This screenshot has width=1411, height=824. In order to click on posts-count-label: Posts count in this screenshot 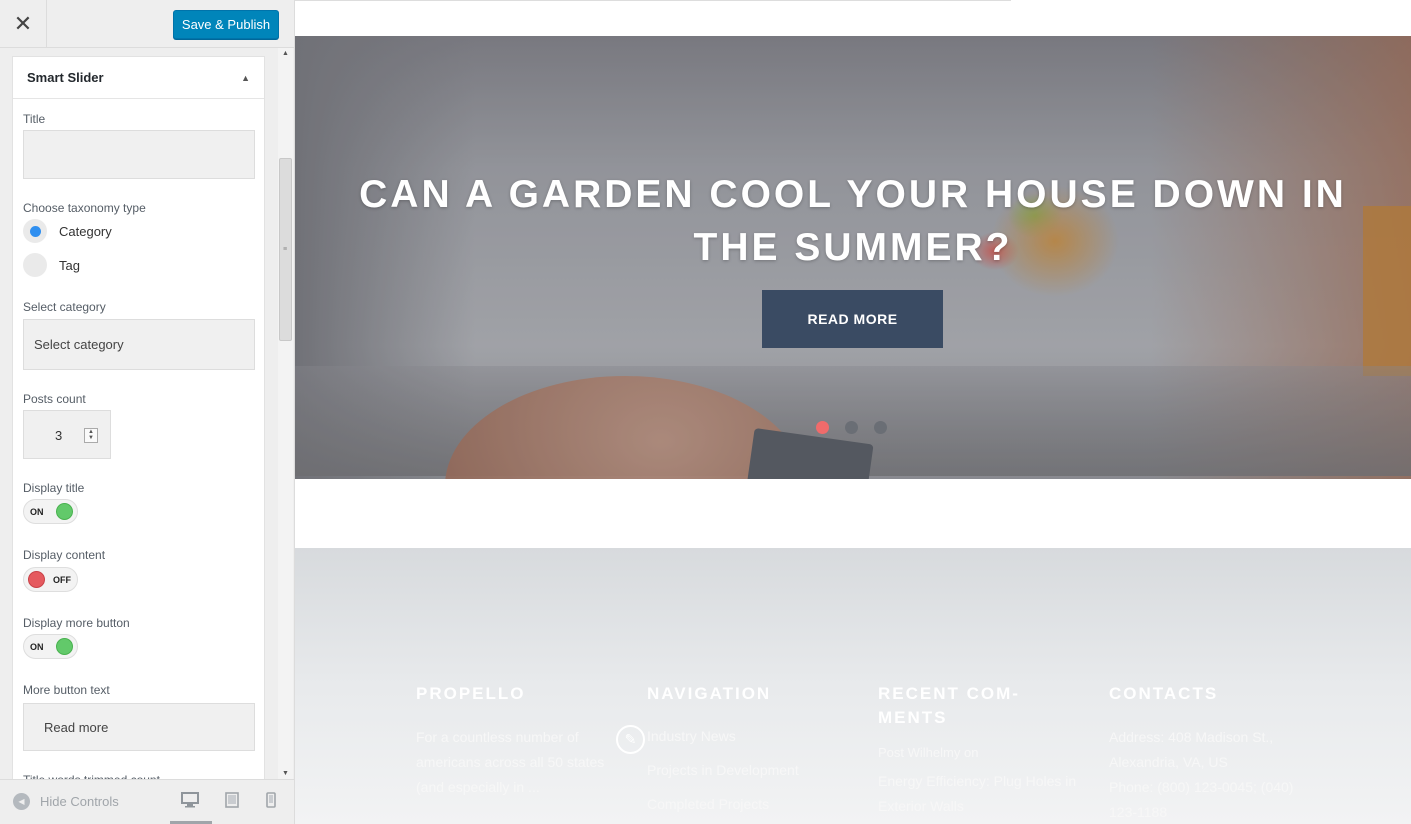, I will do `click(54, 399)`.